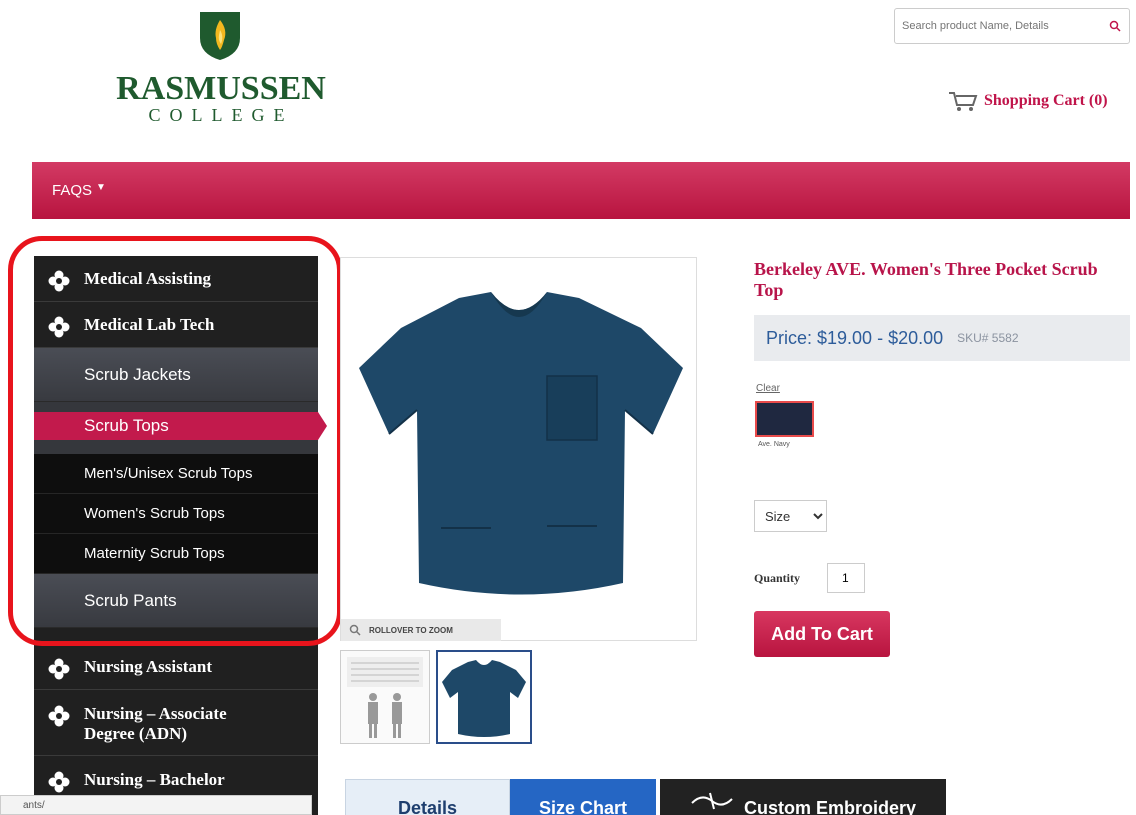 The width and height of the screenshot is (1136, 815). What do you see at coordinates (822, 634) in the screenshot?
I see `add-to-cart-button: Add To Cart` at bounding box center [822, 634].